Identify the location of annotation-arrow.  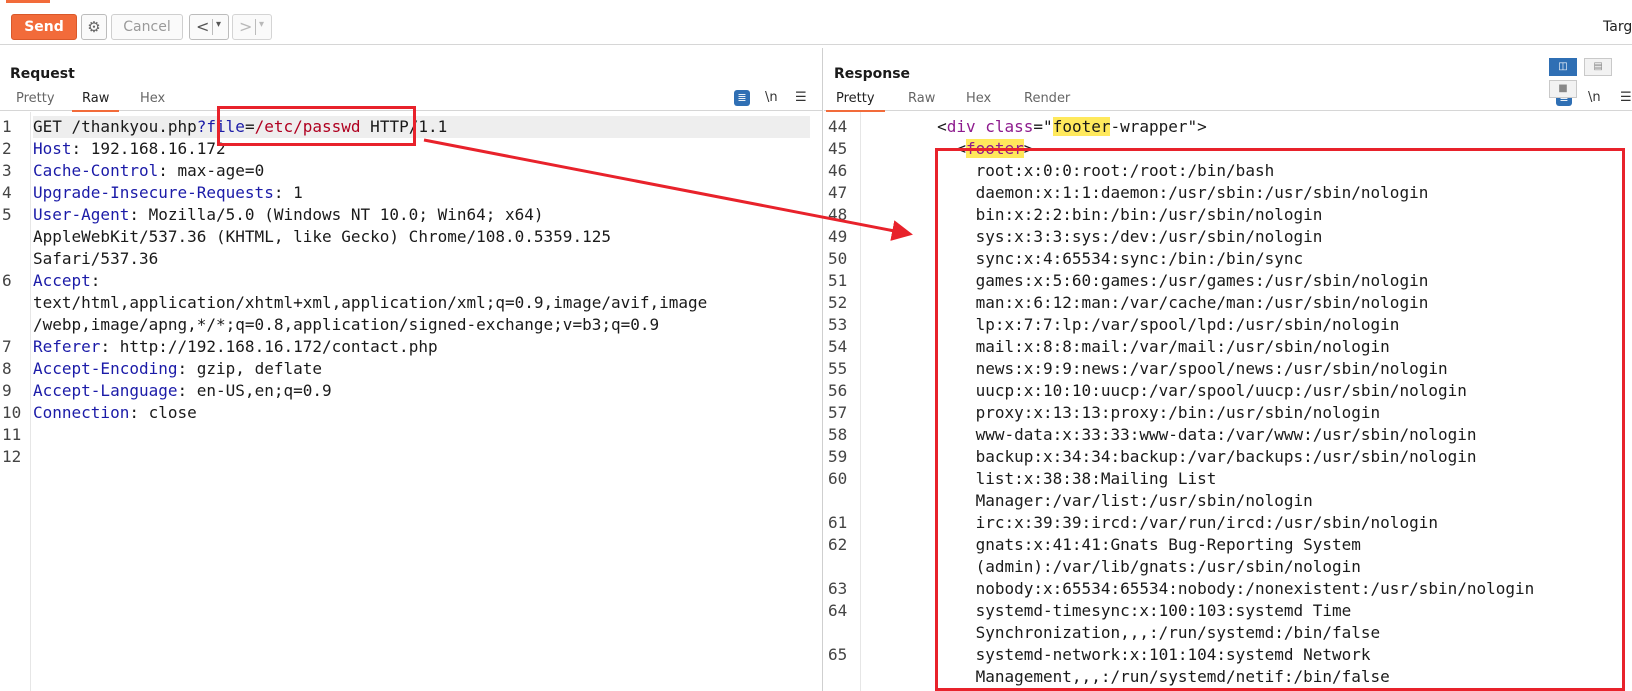
(668, 189).